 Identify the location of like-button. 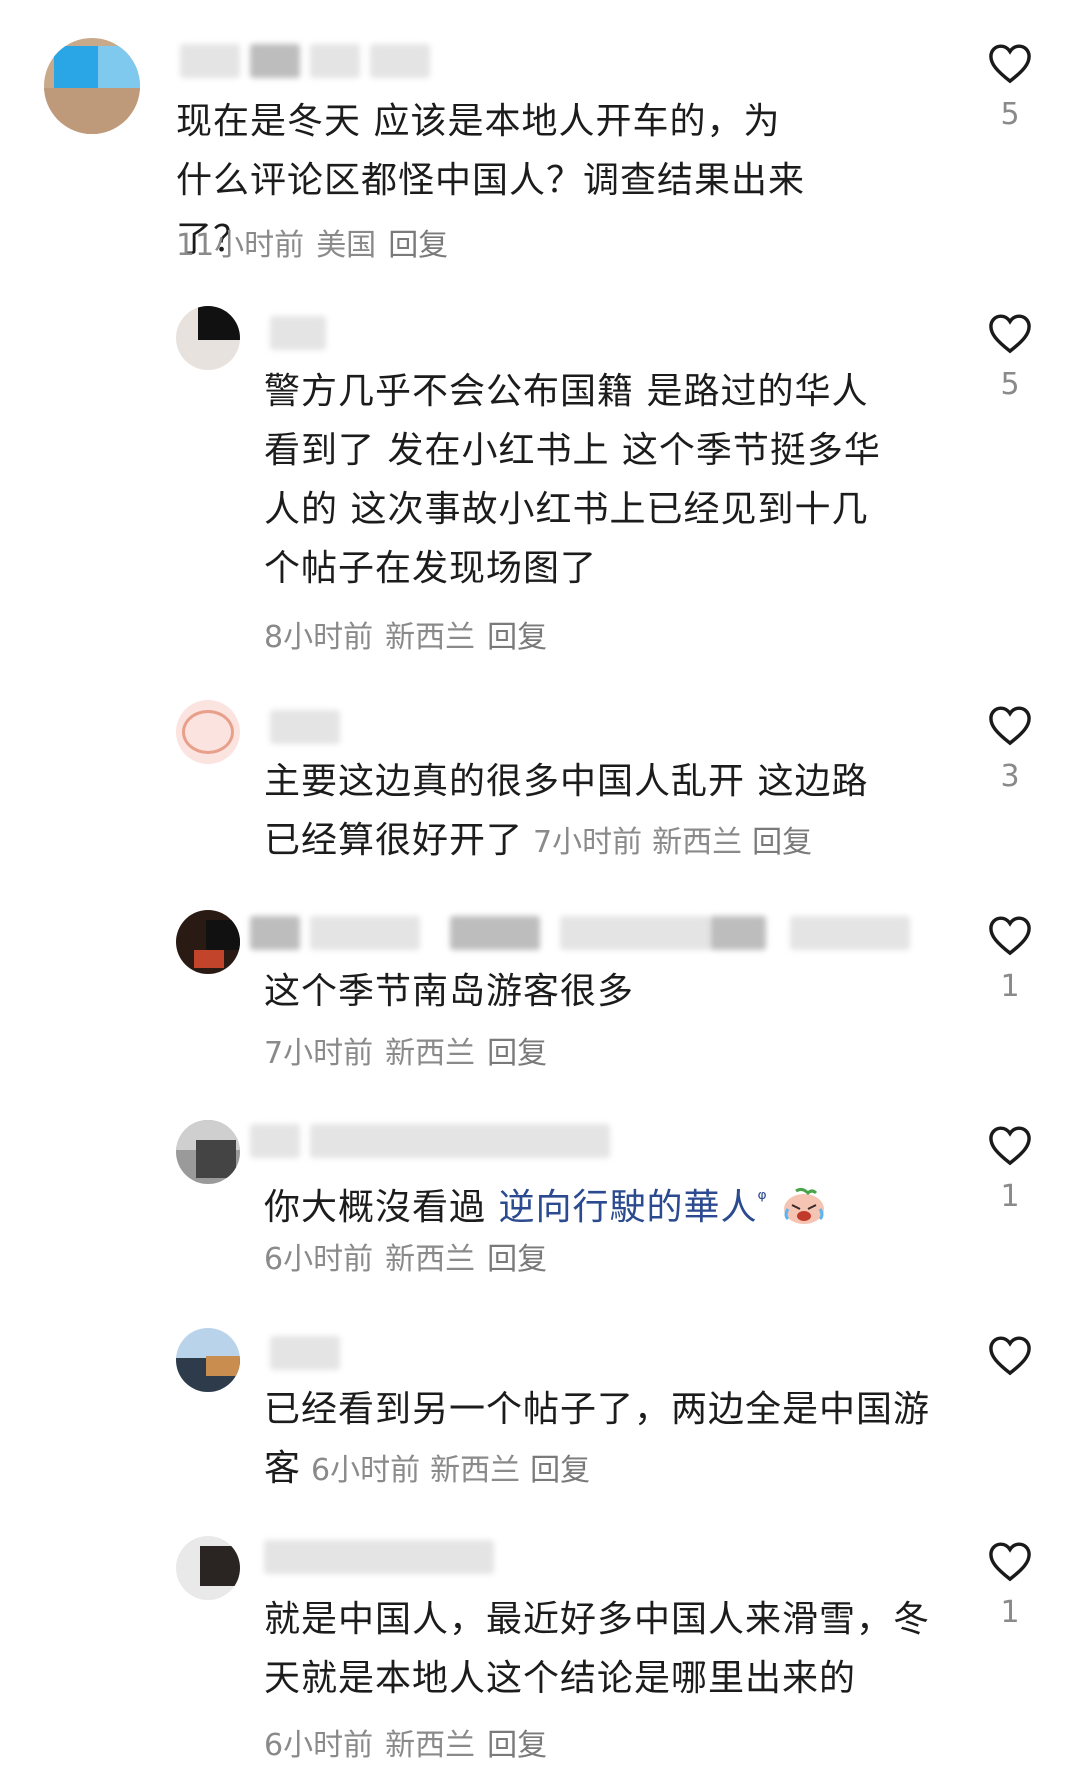
(1010, 1362).